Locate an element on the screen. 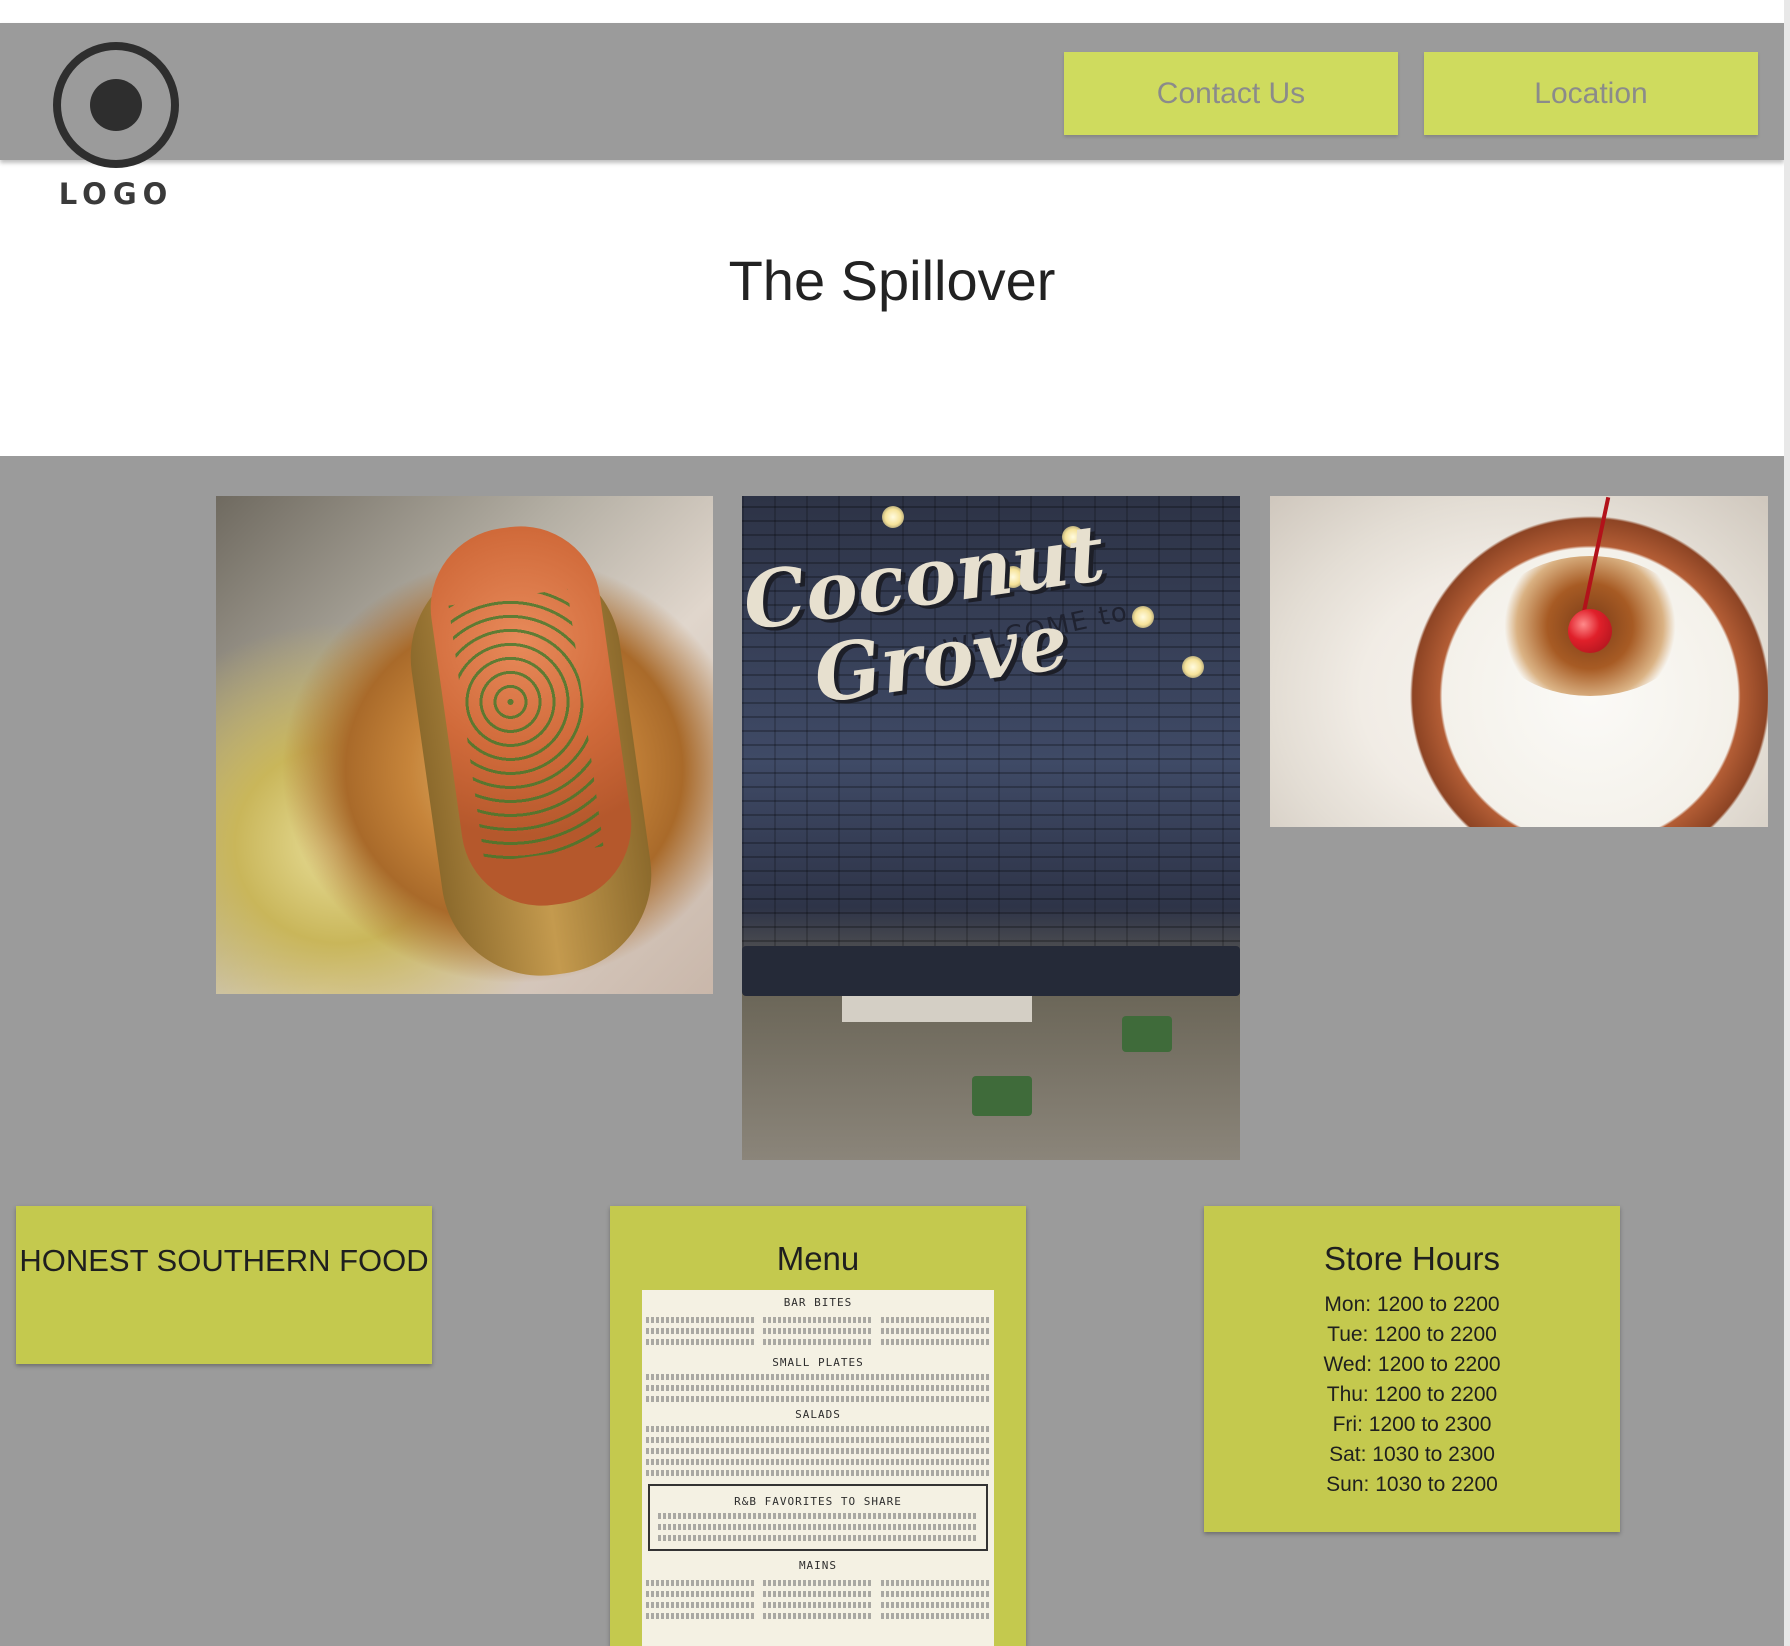 This screenshot has height=1646, width=1790. hours-row: Tue: 1200 to 2200 is located at coordinates (1412, 1334).